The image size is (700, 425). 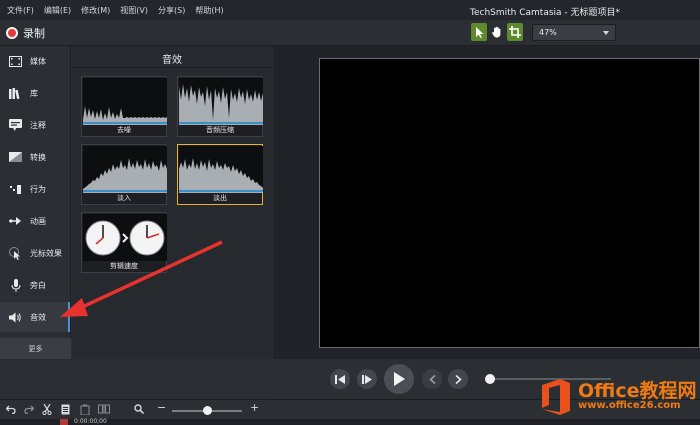 I want to click on effect-caption: 音频压缩, so click(x=220, y=130).